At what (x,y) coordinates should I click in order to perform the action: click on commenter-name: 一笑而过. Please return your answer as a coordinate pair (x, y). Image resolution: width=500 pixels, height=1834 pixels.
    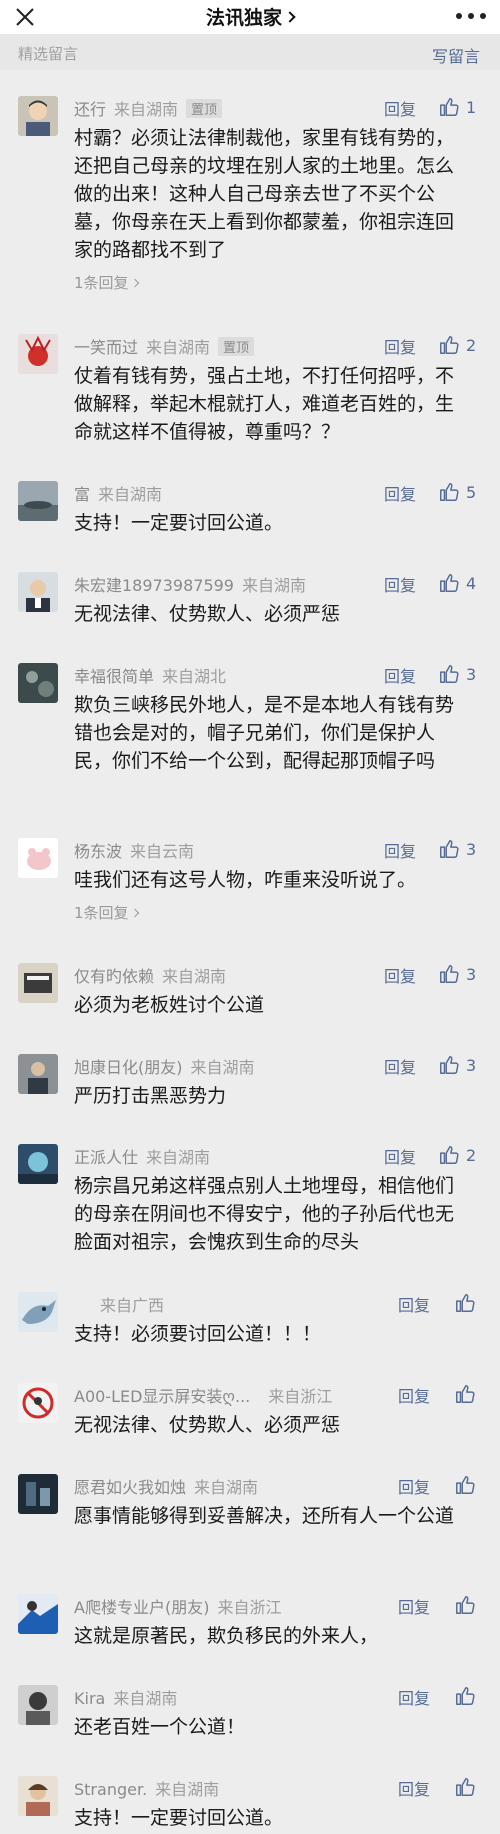
    Looking at the image, I should click on (106, 347).